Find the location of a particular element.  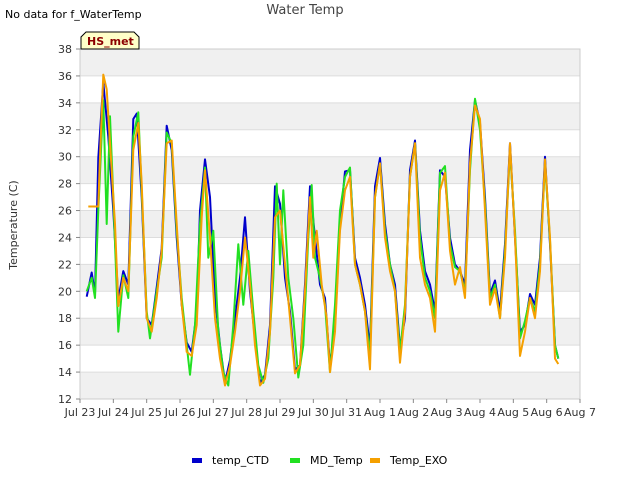

x-tick-label: Jul 26 is located at coordinates (180, 412).